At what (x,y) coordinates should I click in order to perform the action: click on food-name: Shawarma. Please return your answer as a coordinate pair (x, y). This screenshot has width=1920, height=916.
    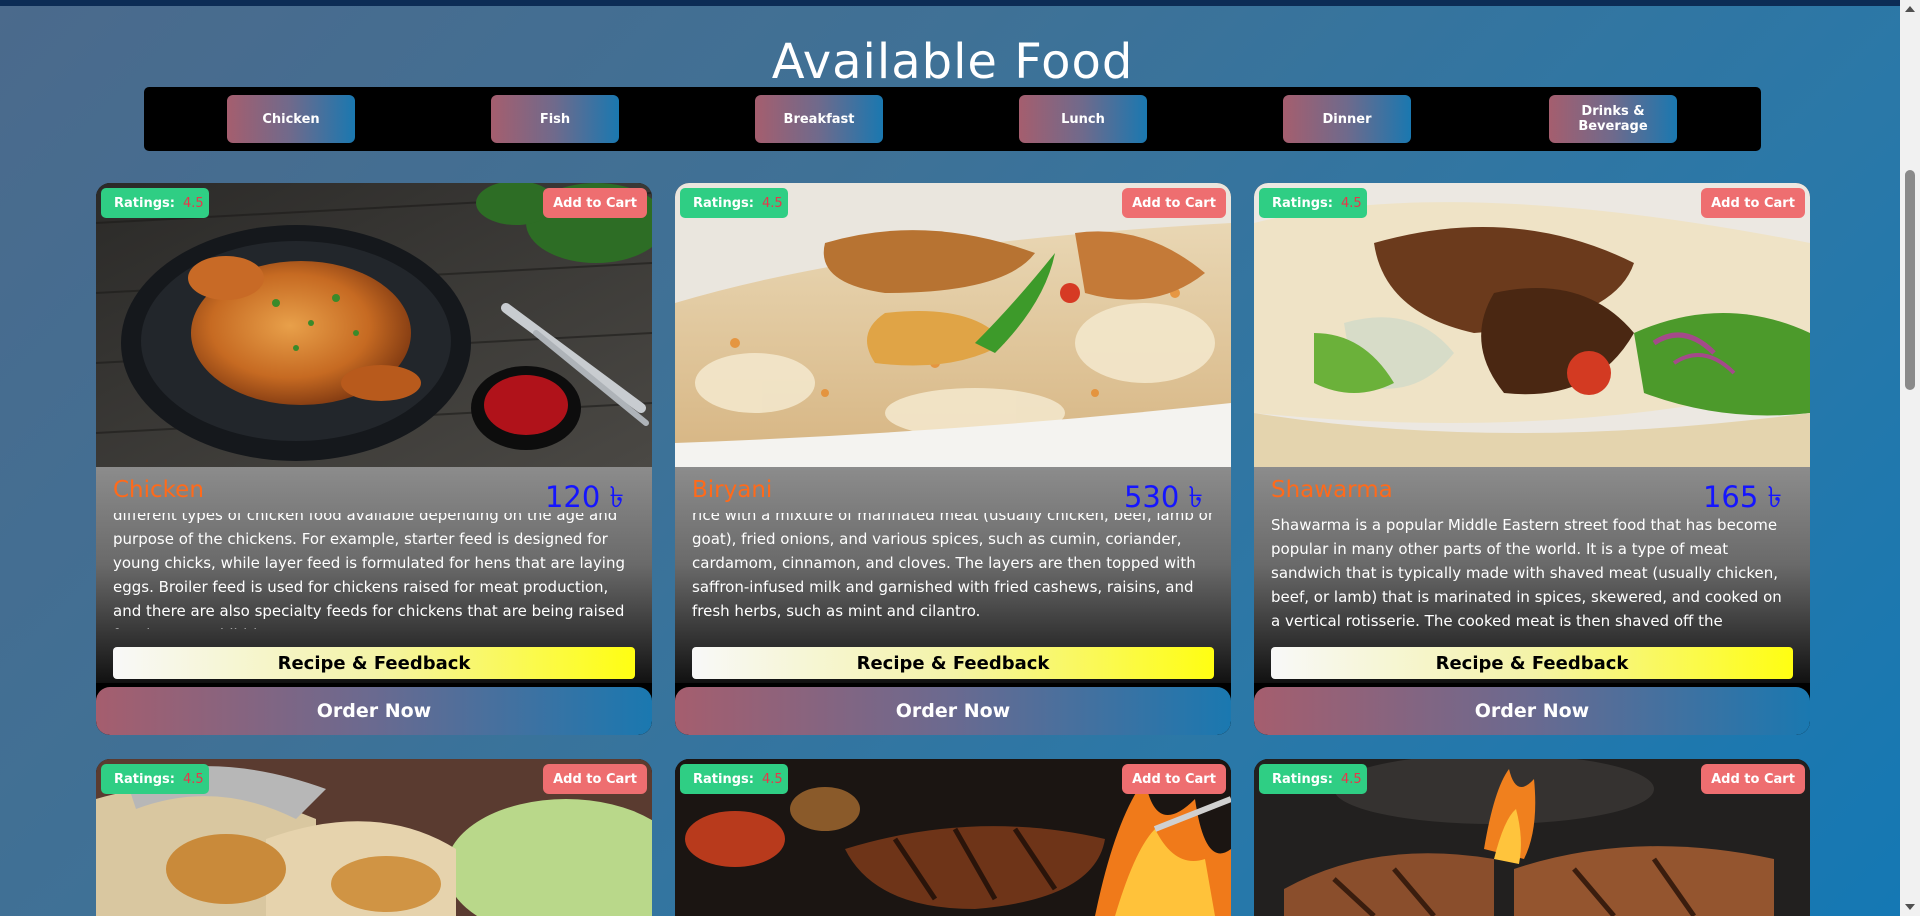
    Looking at the image, I should click on (1332, 490).